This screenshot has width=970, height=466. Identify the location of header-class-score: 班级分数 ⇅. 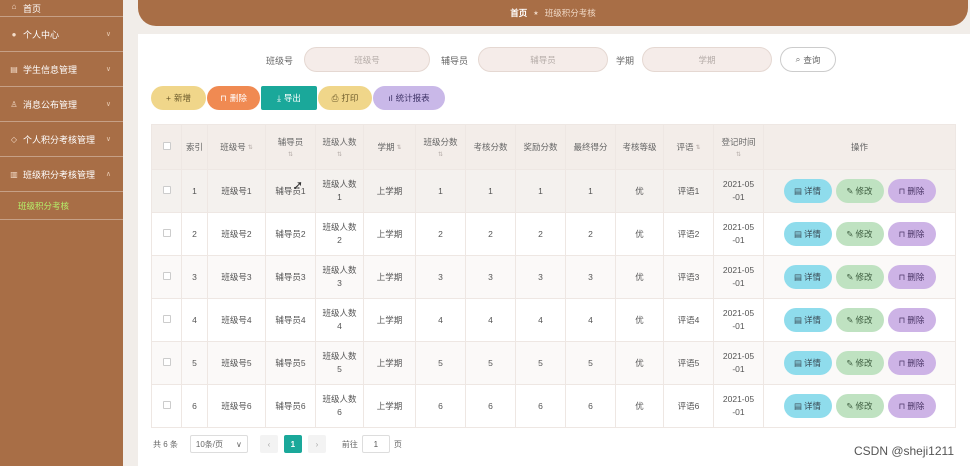
(440, 147).